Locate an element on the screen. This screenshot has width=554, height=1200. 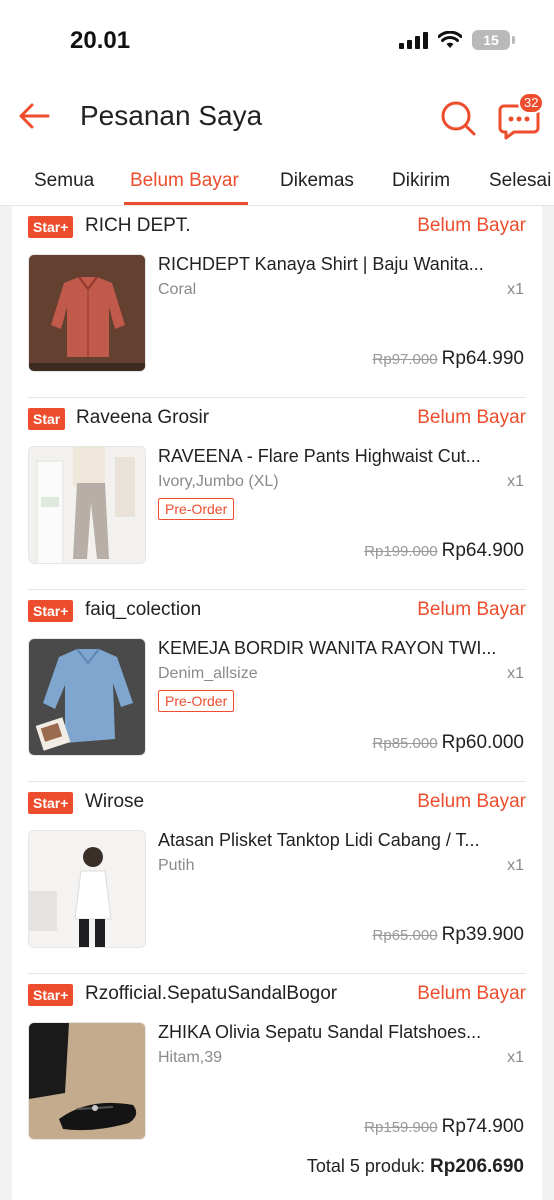
shop-name: Raveena Grosir is located at coordinates (142, 418).